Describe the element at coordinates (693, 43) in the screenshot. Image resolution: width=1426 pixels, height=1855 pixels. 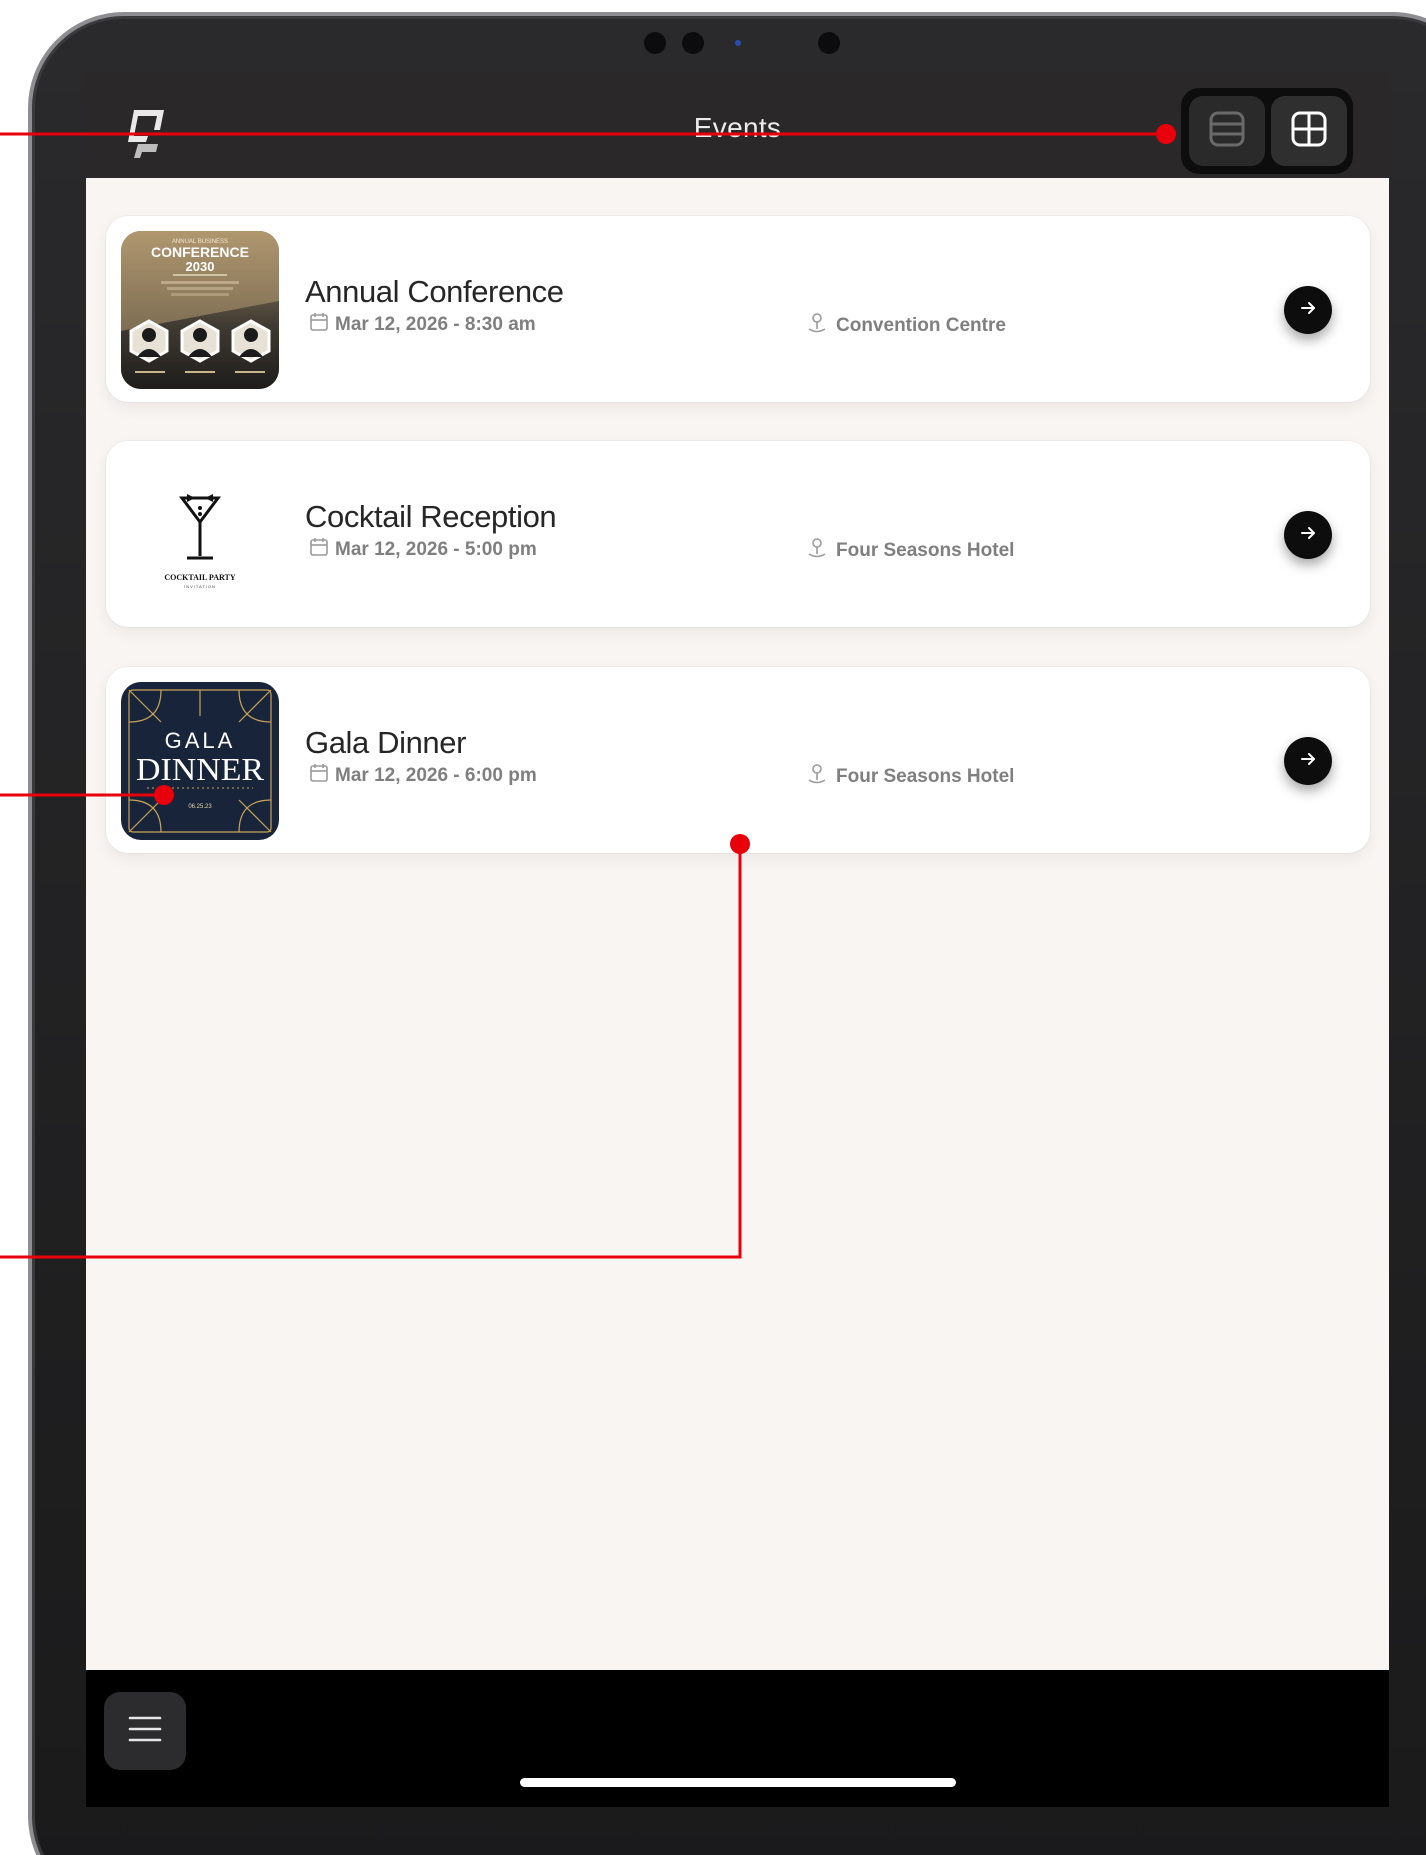
I see `camera-lens` at that location.